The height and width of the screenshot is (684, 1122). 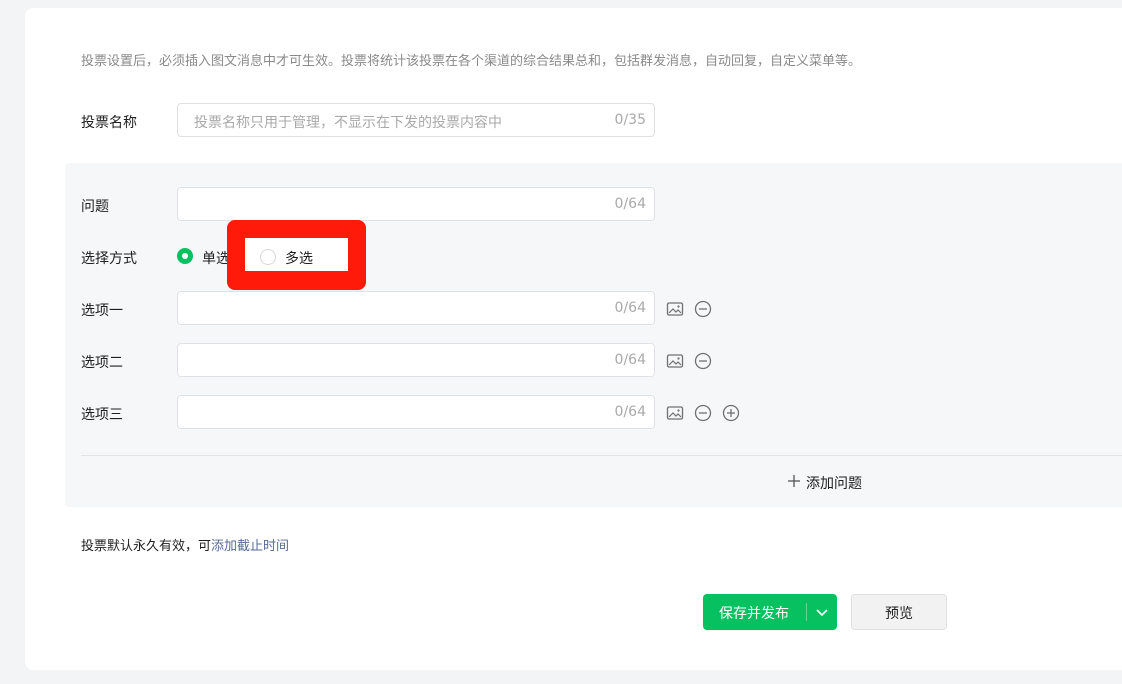 I want to click on preview-button: 预览, so click(x=899, y=612).